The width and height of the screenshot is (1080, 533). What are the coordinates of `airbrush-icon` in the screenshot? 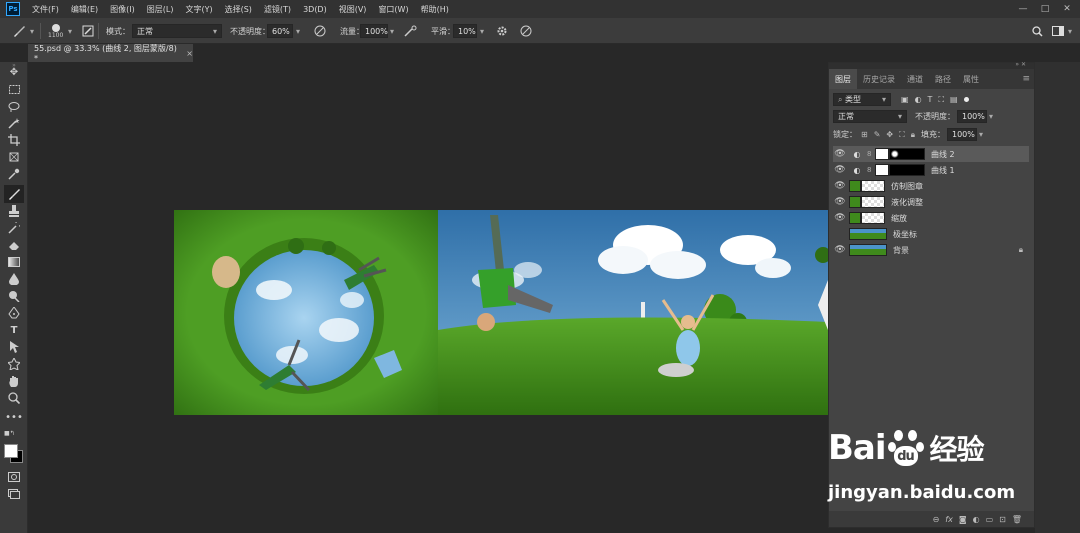 It's located at (410, 31).